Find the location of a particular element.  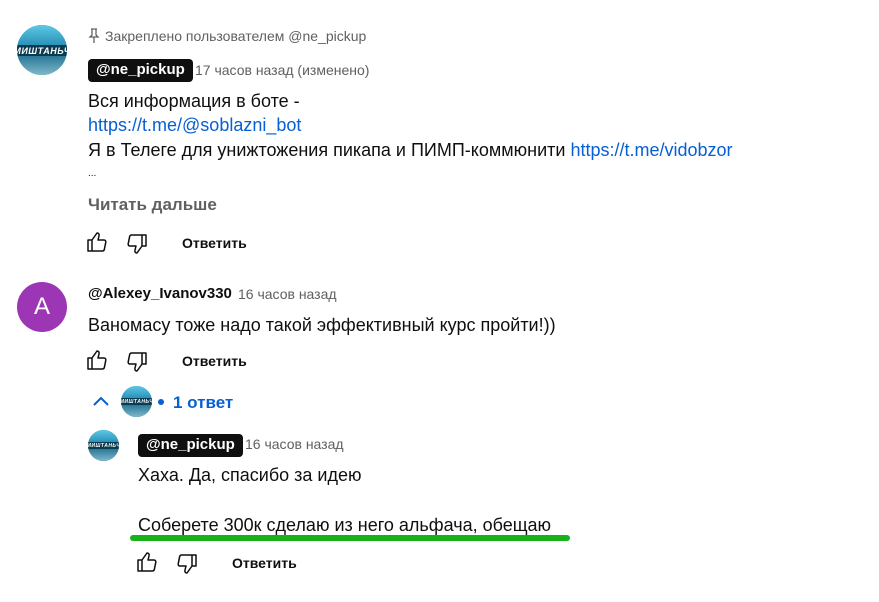

replies-count-label: 1 ответ is located at coordinates (203, 402).